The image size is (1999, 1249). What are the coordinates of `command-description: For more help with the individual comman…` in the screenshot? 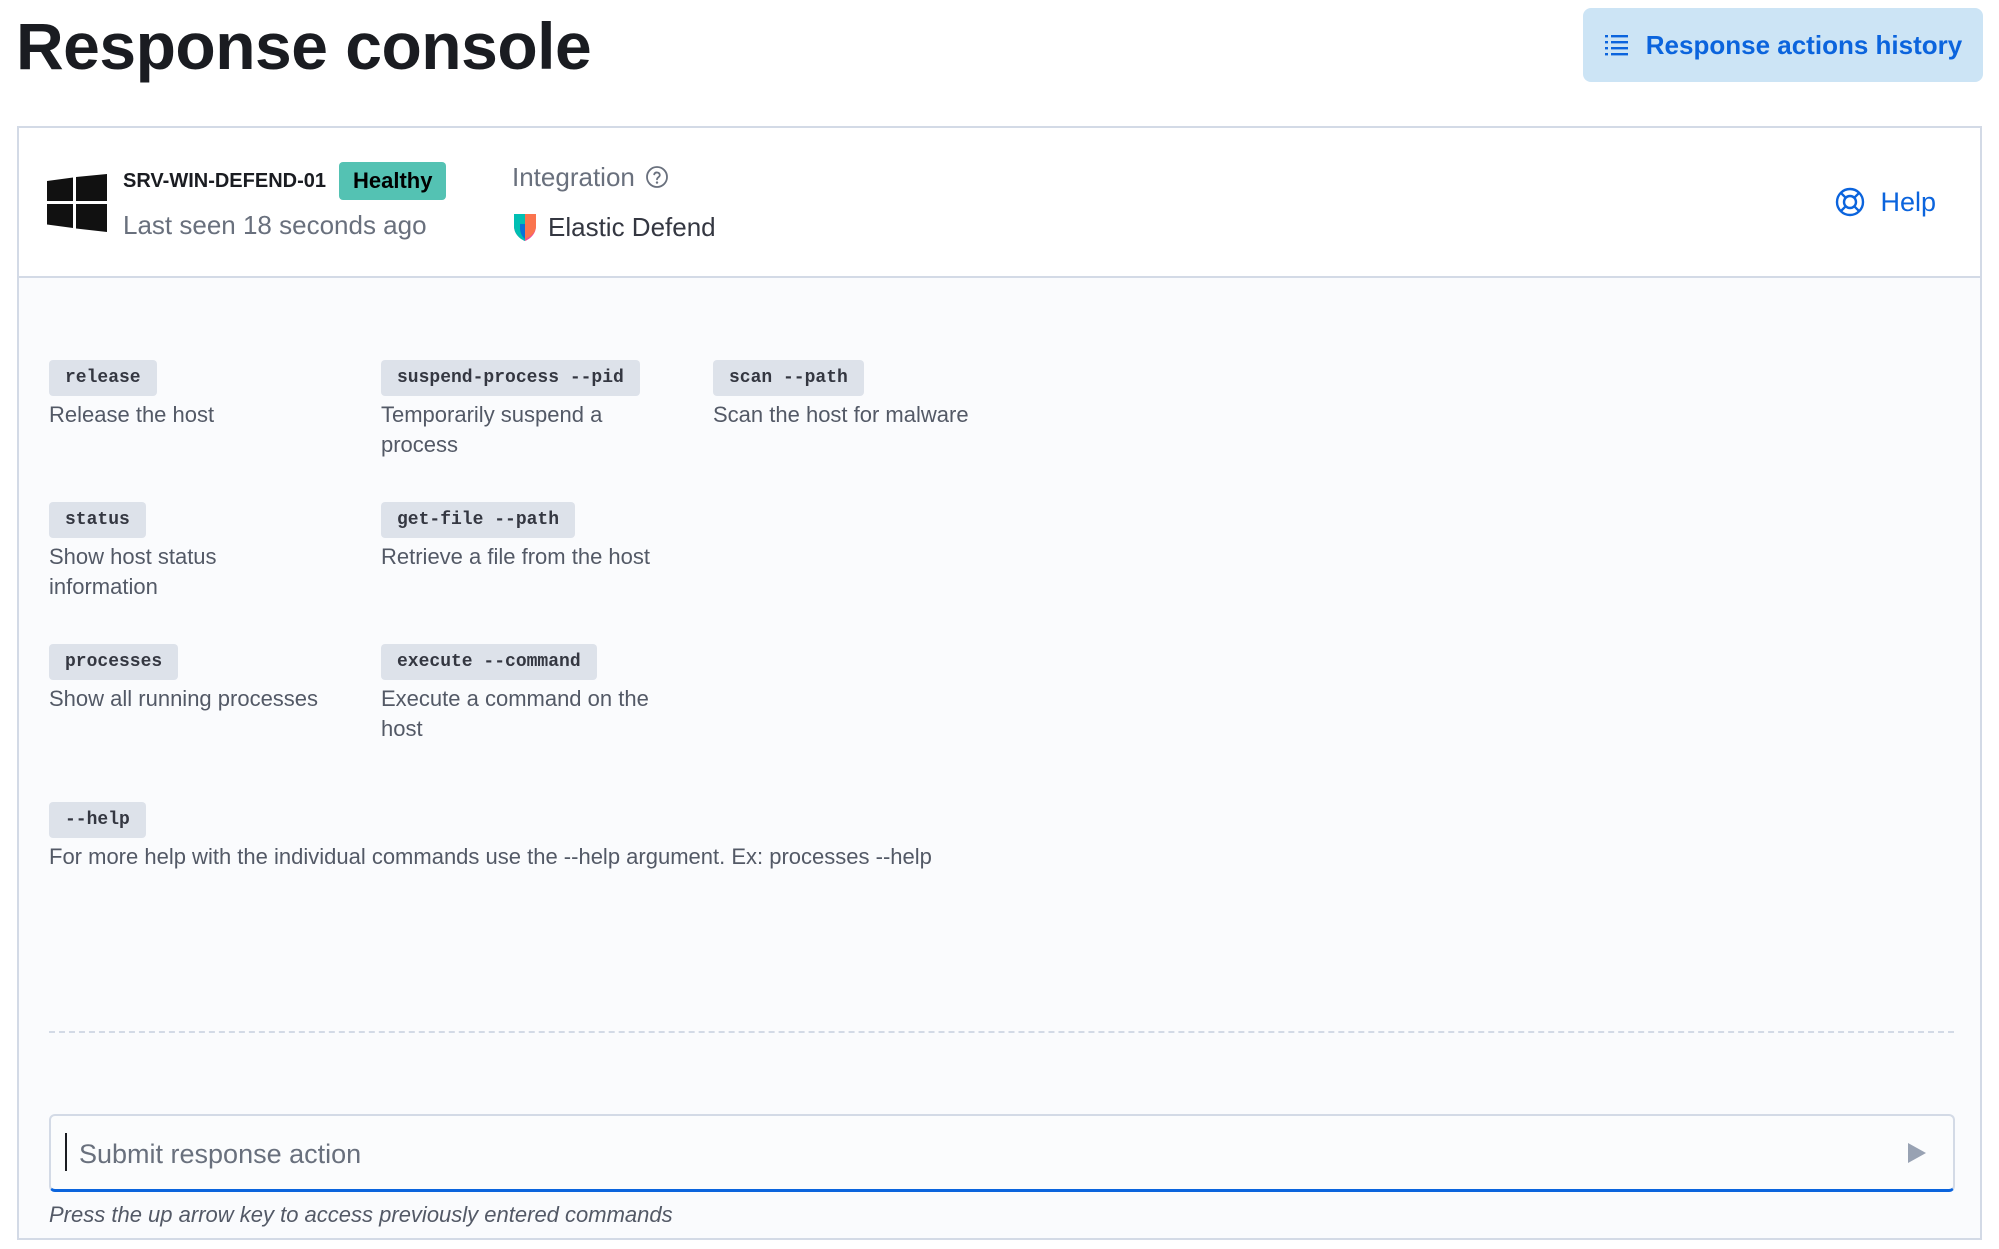 It's located at (490, 856).